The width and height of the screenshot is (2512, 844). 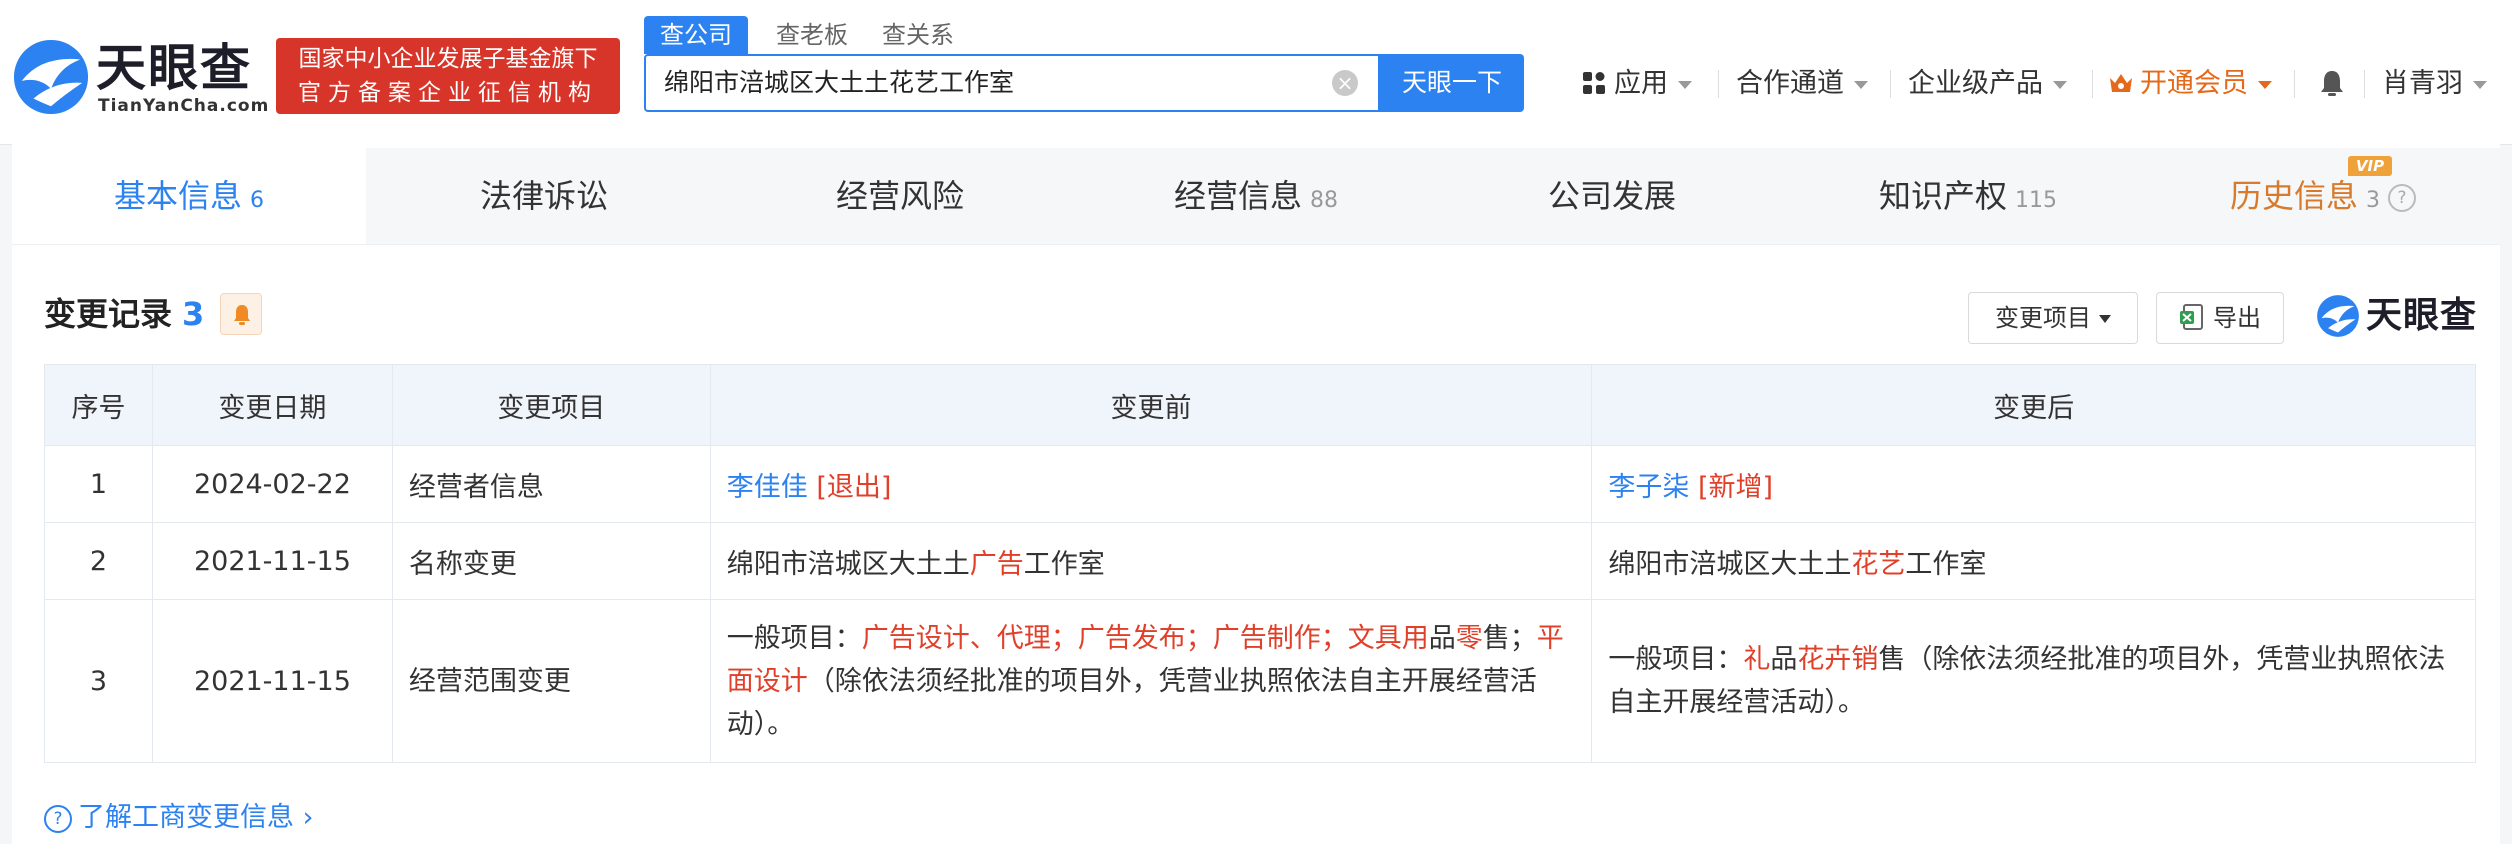 What do you see at coordinates (2191, 317) in the screenshot?
I see `excel-icon` at bounding box center [2191, 317].